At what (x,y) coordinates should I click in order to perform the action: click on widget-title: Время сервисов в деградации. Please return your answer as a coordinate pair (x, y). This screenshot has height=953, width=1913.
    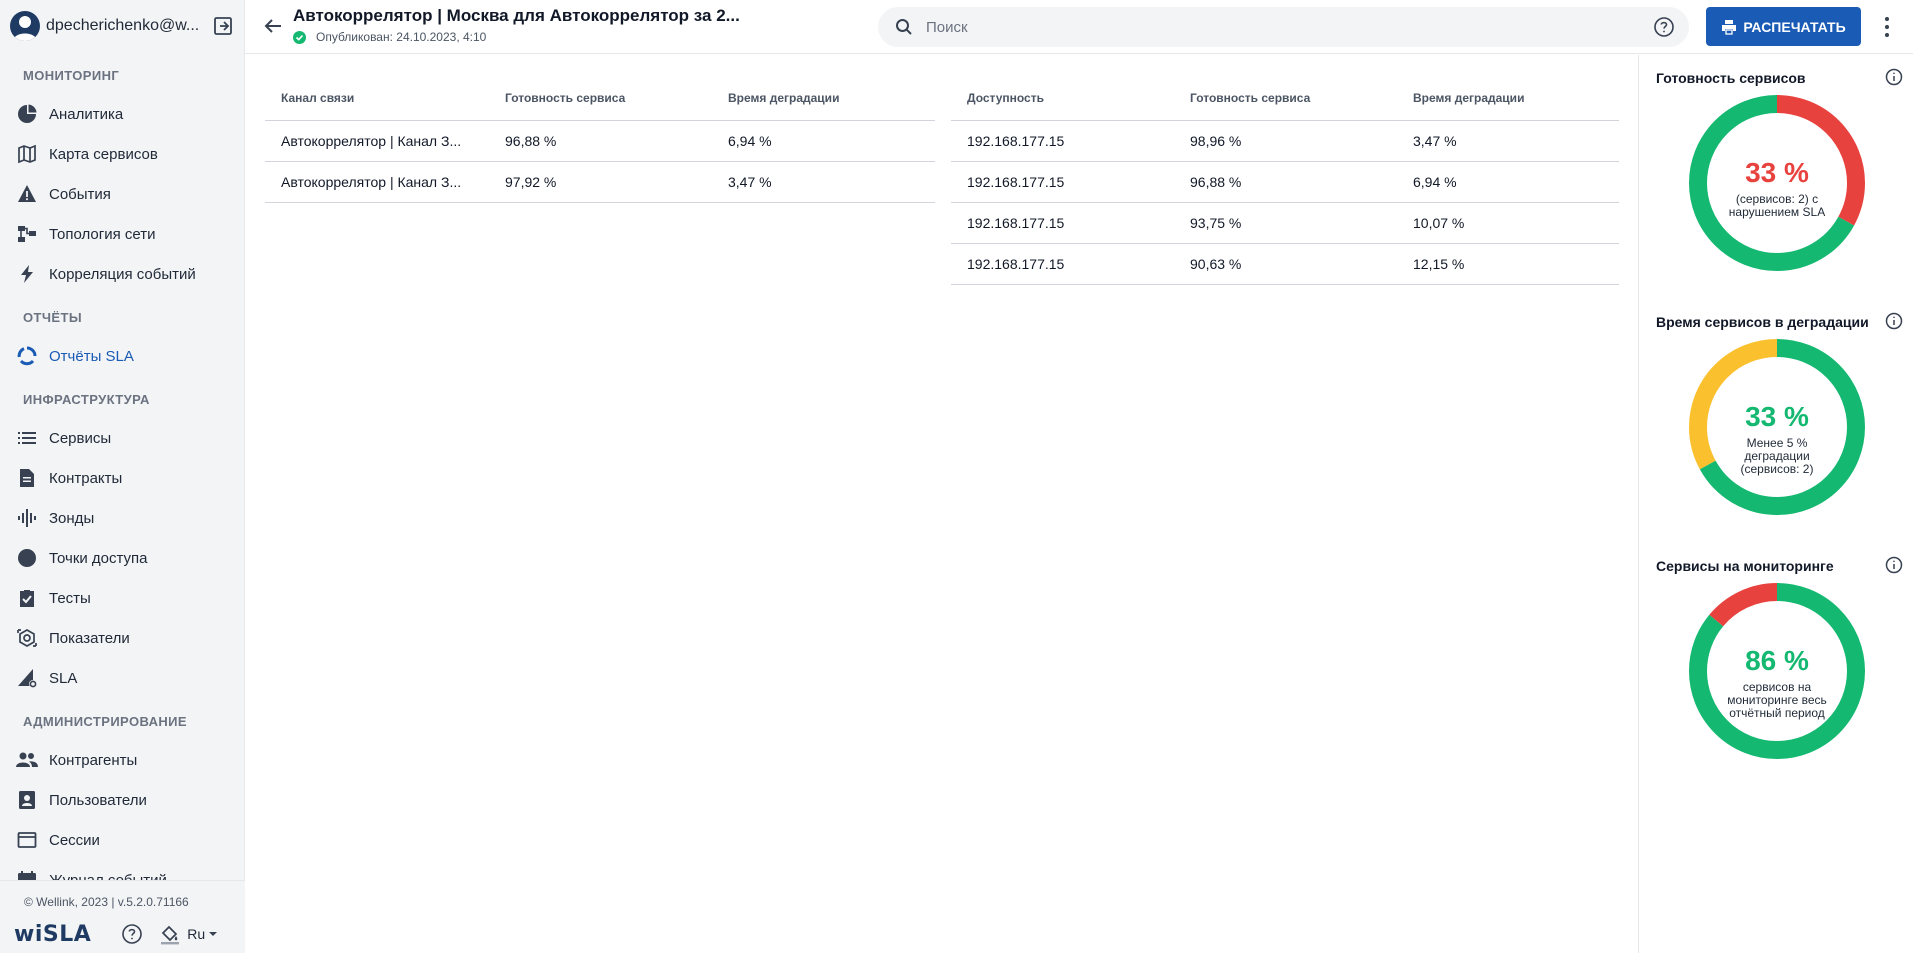
    Looking at the image, I should click on (1762, 322).